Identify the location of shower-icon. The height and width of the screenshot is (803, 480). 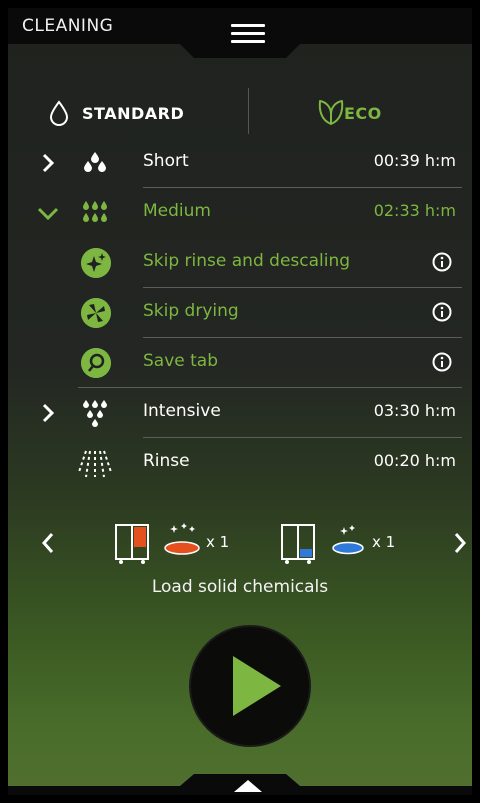
(95, 464).